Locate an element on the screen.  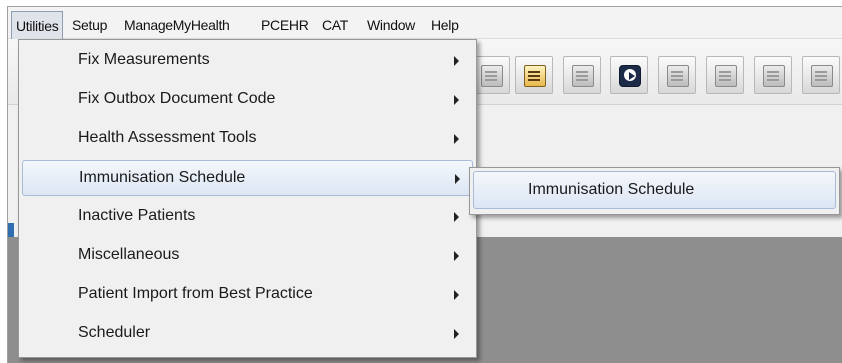
menu-item-label: Fix Measurements is located at coordinates (144, 59).